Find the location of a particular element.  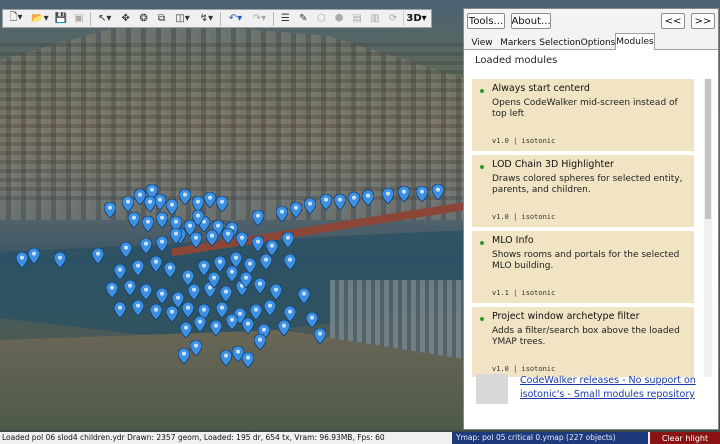

snap-icon: ↯▾ is located at coordinates (207, 18).